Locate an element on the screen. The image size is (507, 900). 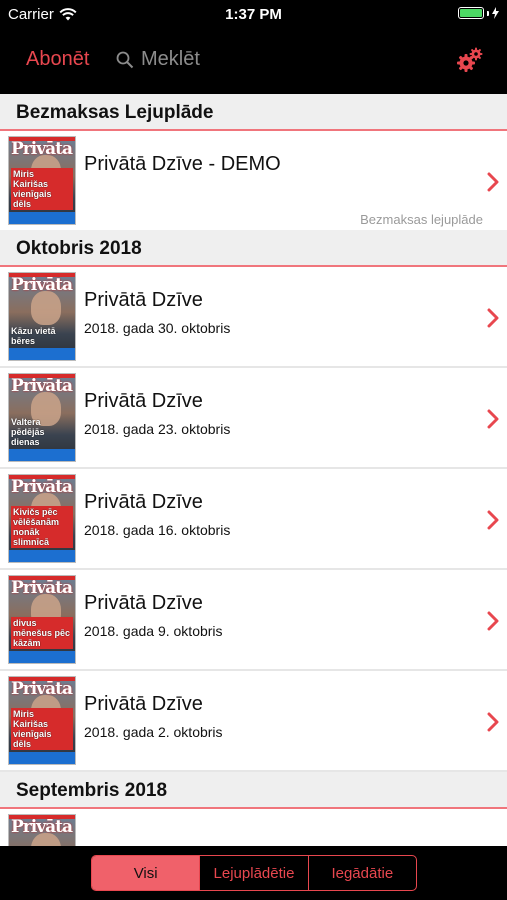
bottom-toolbar: Visi Lejuplādētie Iegādātie is located at coordinates (253, 873).